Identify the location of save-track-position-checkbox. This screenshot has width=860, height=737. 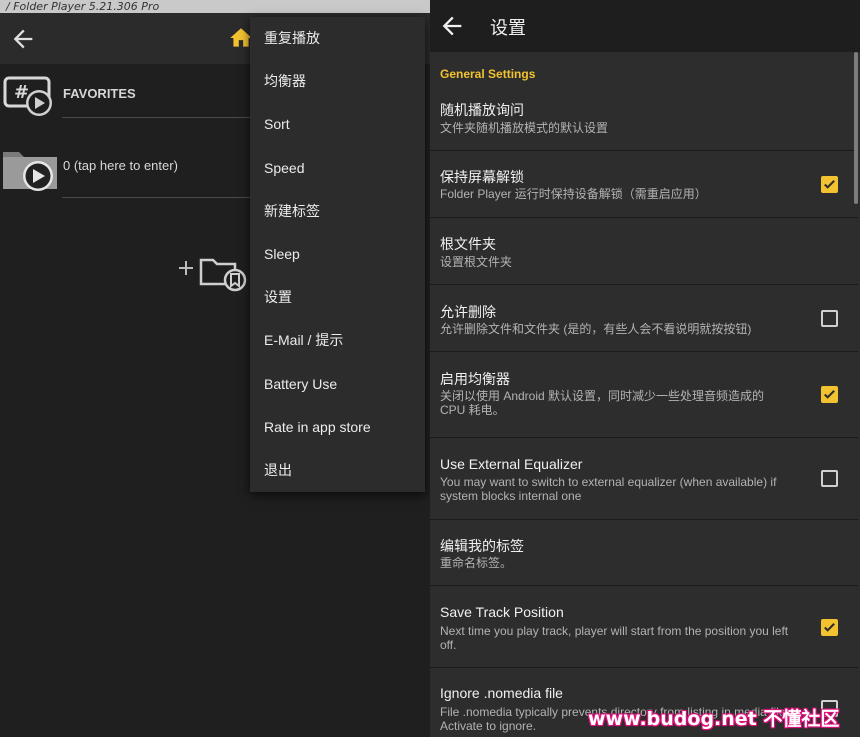
(829, 627).